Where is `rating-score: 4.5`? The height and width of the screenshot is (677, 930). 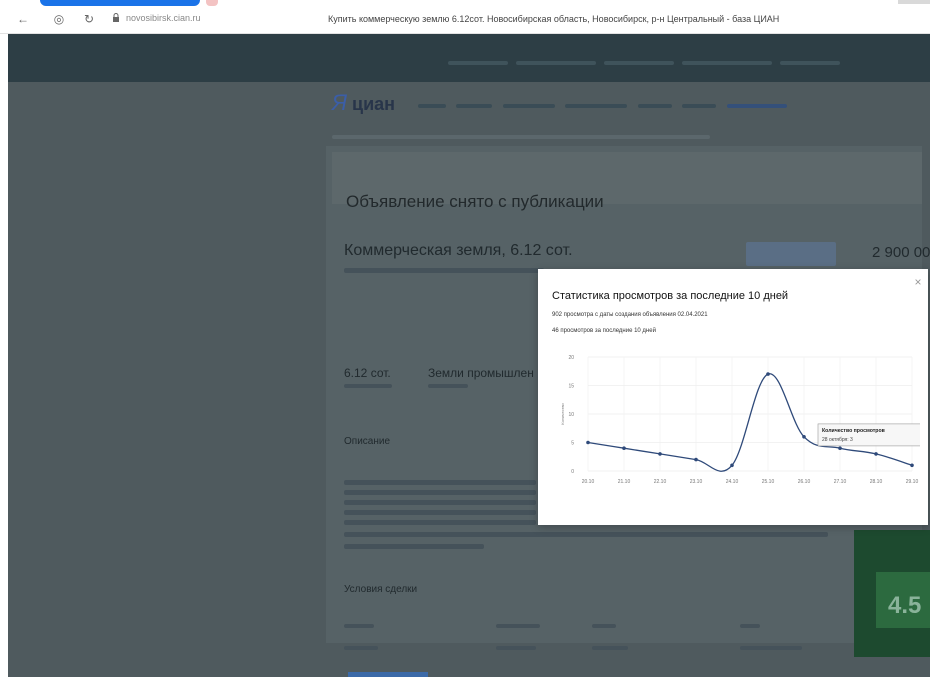
rating-score: 4.5 is located at coordinates (905, 605).